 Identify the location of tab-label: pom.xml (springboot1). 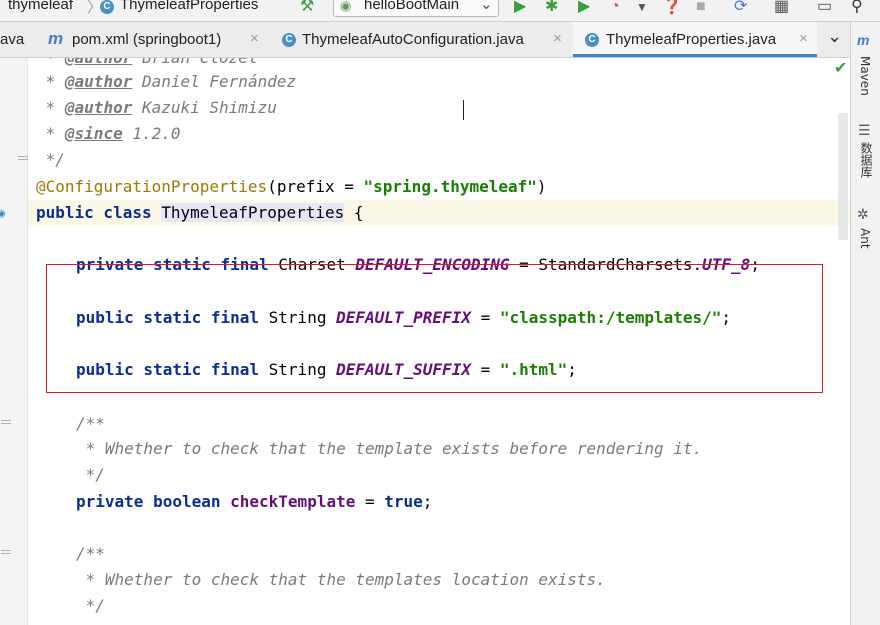
(147, 39).